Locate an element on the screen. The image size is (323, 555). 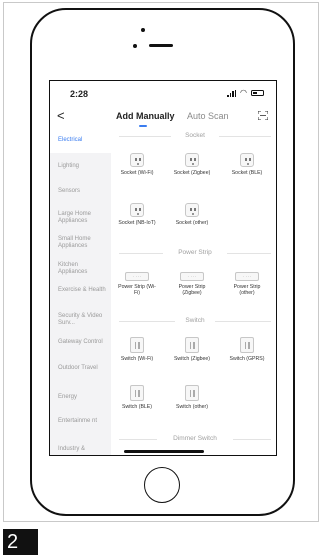
device-item-switch-other: Switch (other) is located at coordinates (192, 397).